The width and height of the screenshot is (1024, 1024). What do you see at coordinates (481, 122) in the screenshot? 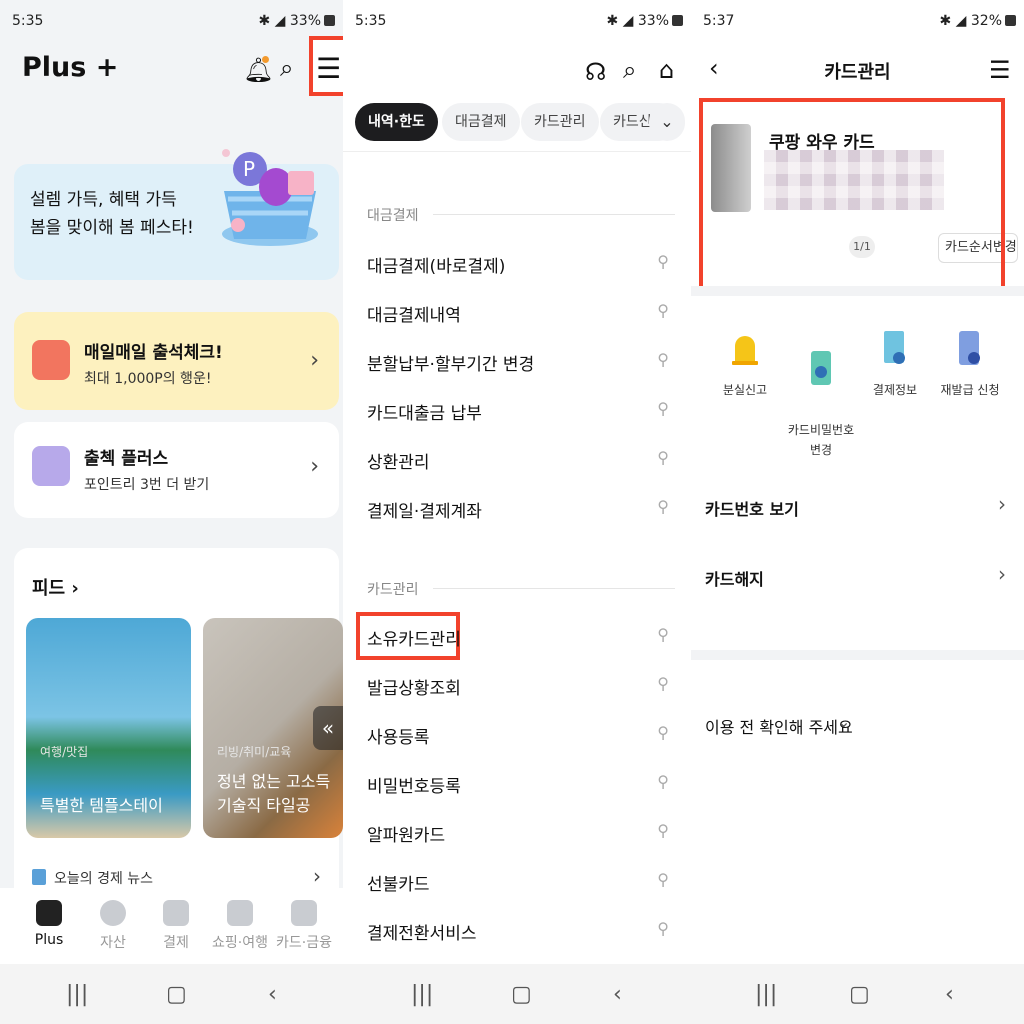
I see `chip-payment: 대금결제` at bounding box center [481, 122].